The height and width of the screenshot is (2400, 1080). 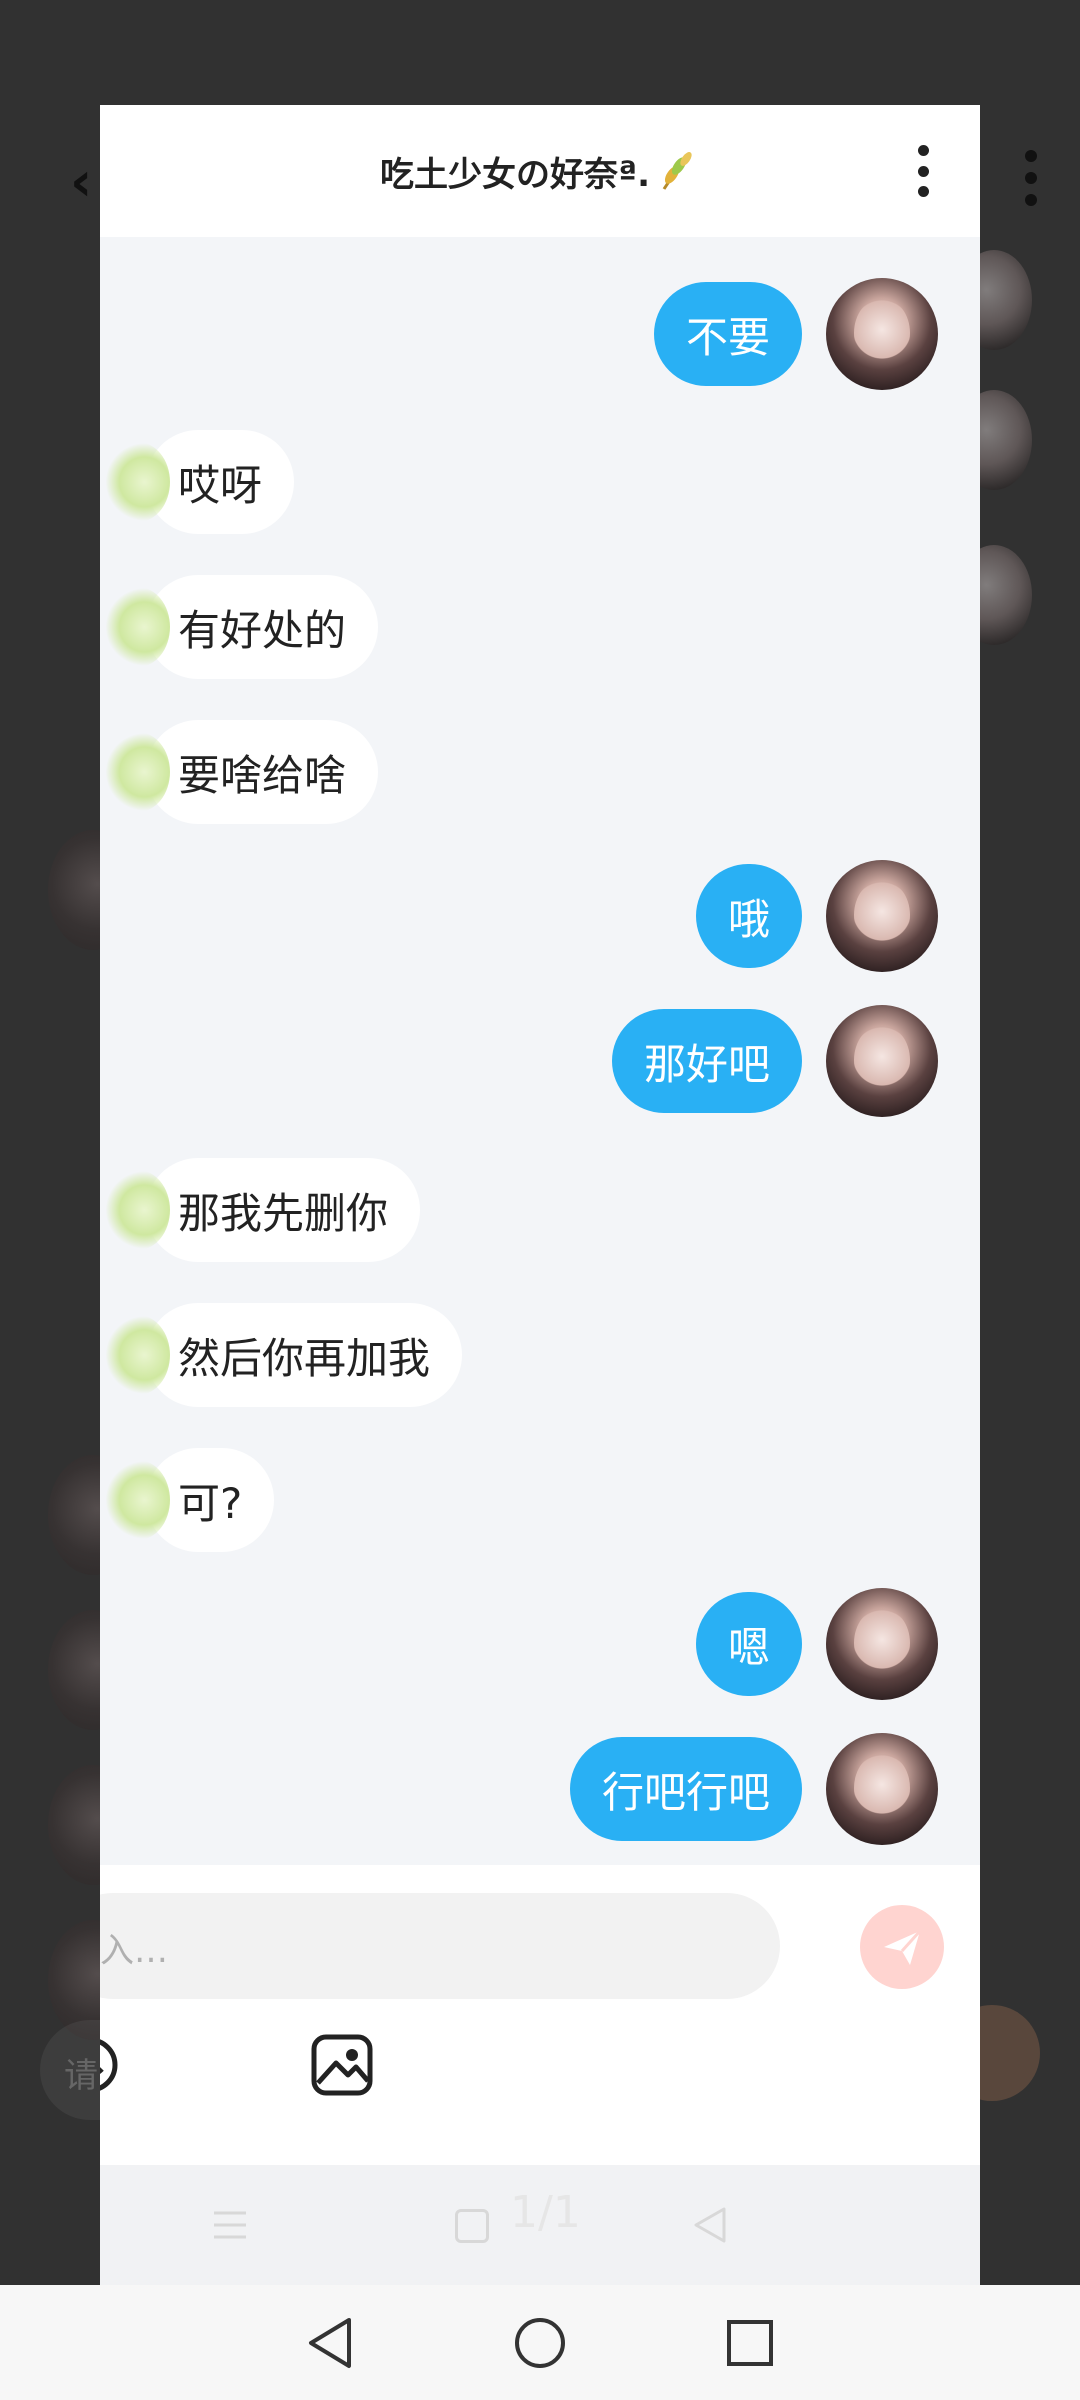 I want to click on message-row: 要啥给啥, so click(x=242, y=772).